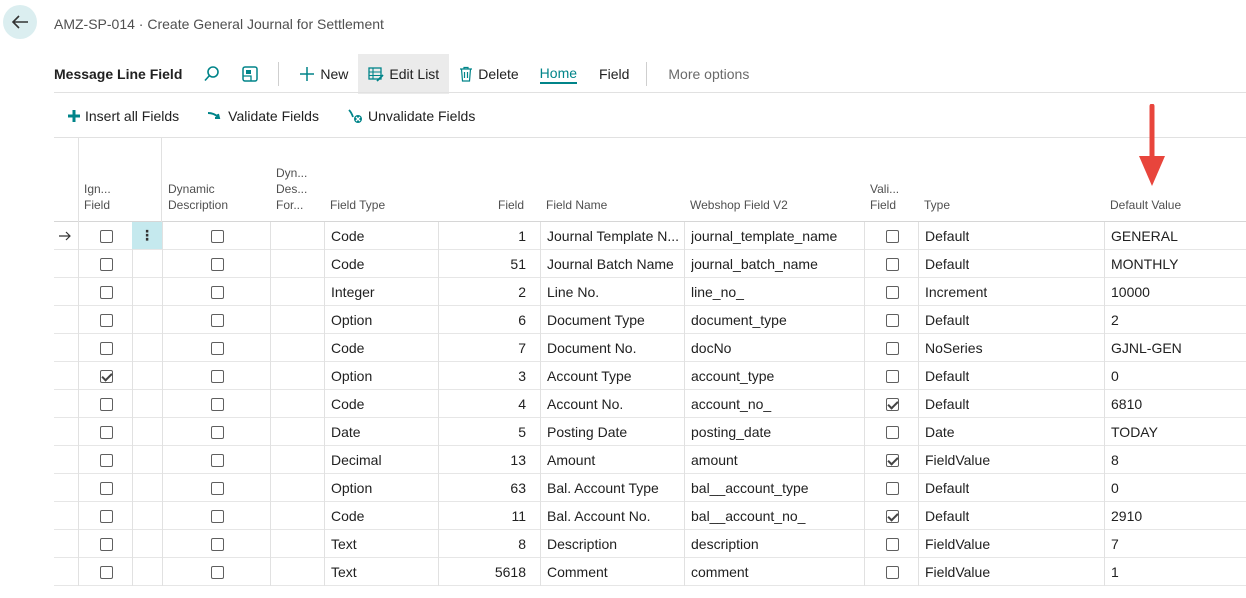  Describe the element at coordinates (776, 264) in the screenshot. I see `webshop-field-cell: journal_batch_name` at that location.